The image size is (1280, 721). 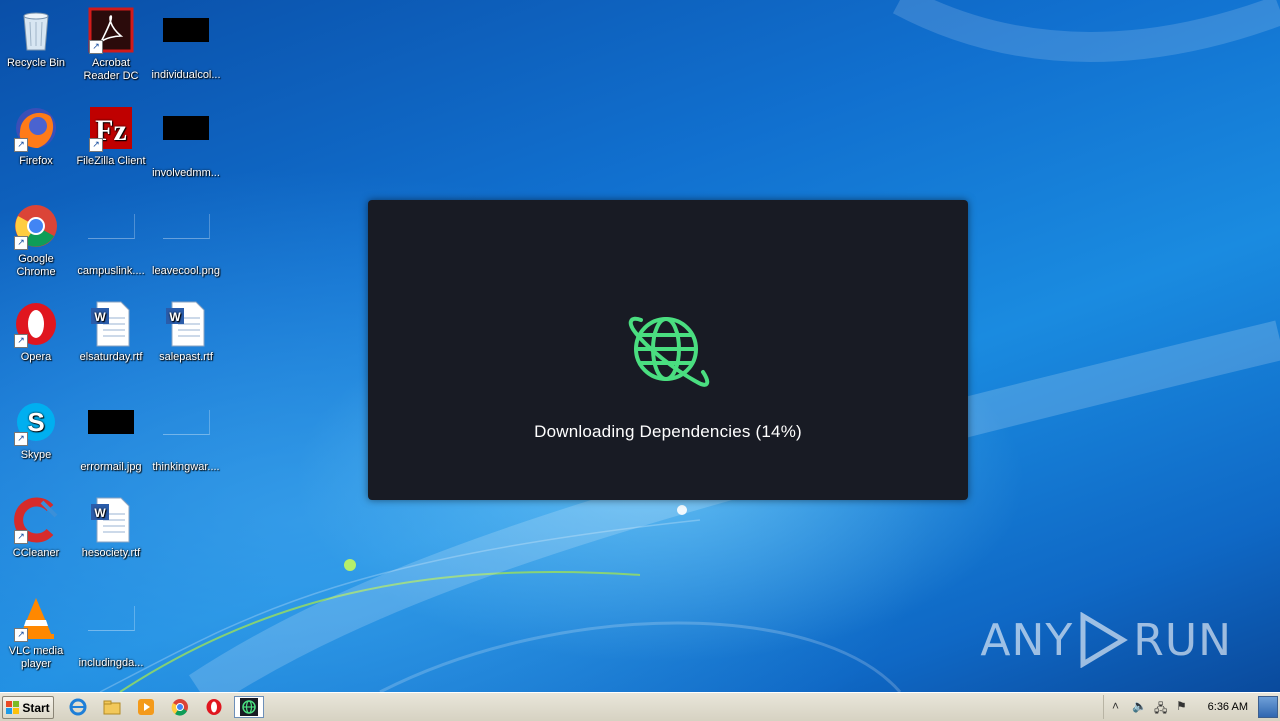 I want to click on globe-app-icon, so click(x=249, y=707).